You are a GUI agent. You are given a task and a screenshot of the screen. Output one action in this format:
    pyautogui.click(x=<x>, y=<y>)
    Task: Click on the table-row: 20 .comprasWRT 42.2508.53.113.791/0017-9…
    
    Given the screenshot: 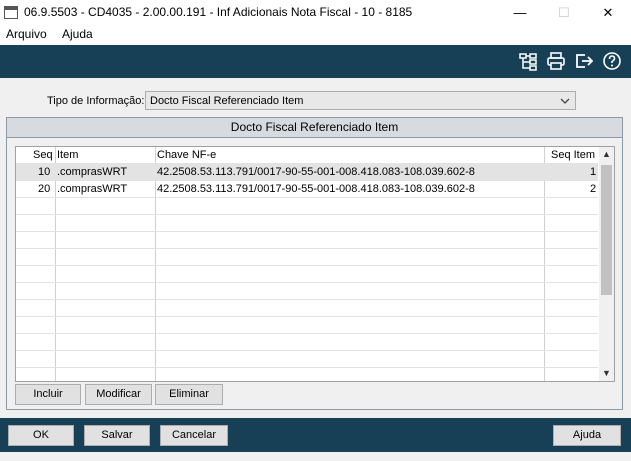 What is the action you would take?
    pyautogui.click(x=307, y=189)
    